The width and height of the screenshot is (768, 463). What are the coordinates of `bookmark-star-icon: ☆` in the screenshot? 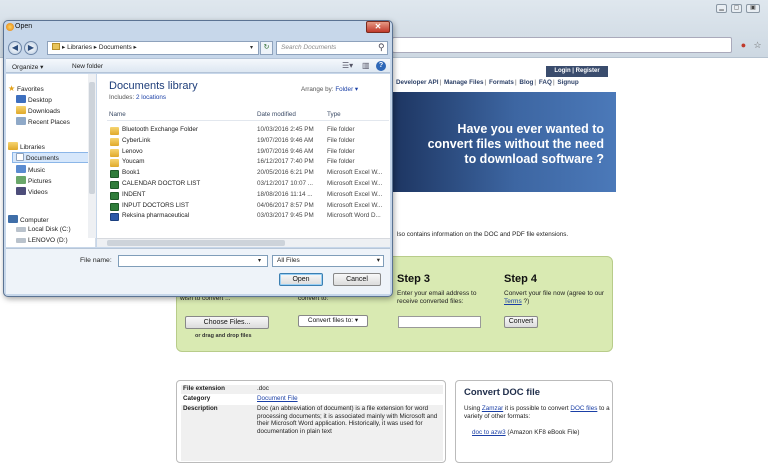 It's located at (757, 45).